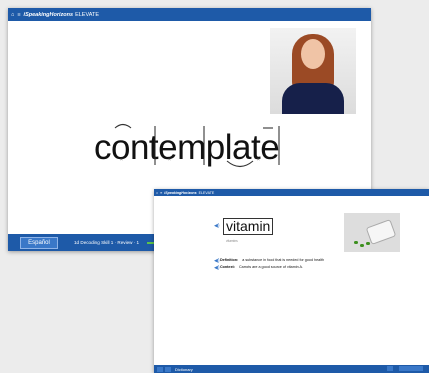  What do you see at coordinates (381, 232) in the screenshot?
I see `pill-bottle` at bounding box center [381, 232].